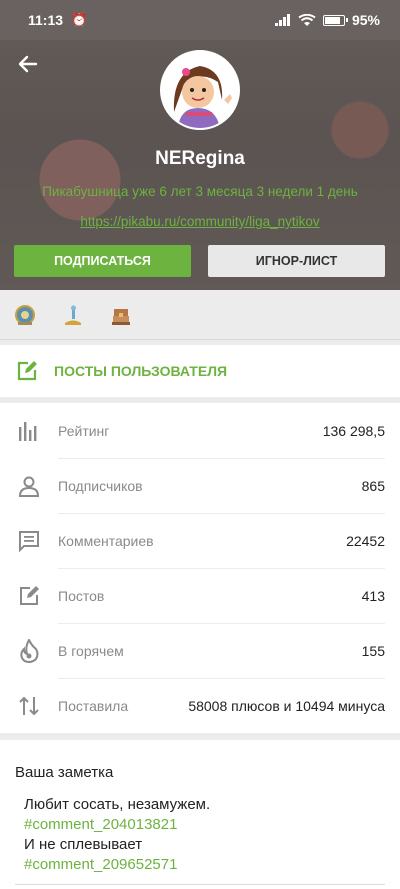 The height and width of the screenshot is (889, 400). Describe the element at coordinates (200, 595) in the screenshot. I see `stat-posts: Постов 413` at that location.